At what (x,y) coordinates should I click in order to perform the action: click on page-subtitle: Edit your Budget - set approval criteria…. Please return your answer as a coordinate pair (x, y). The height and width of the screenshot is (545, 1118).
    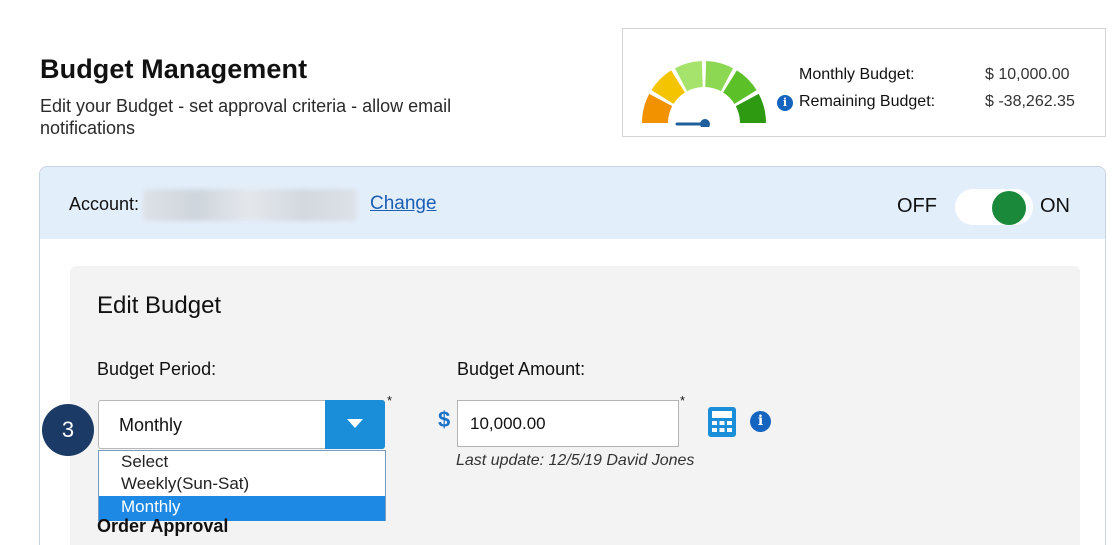
    Looking at the image, I should click on (246, 117).